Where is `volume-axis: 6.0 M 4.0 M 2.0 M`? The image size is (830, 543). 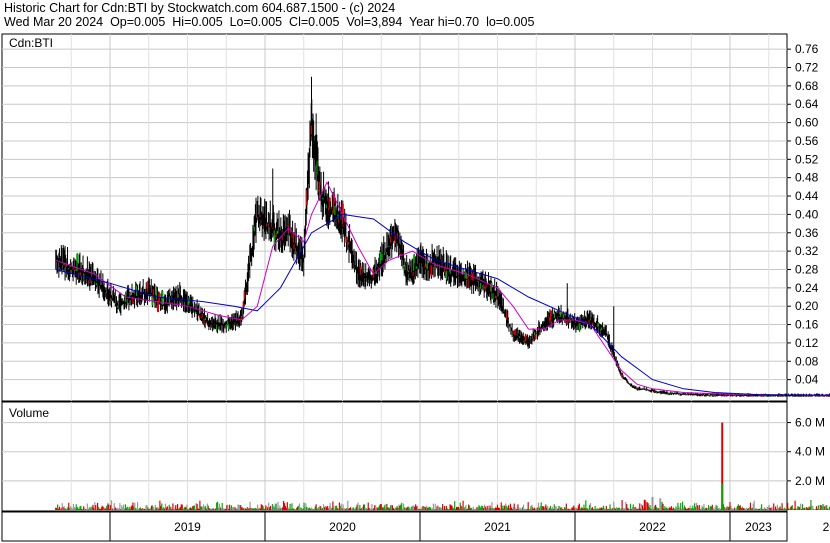 volume-axis: 6.0 M 4.0 M 2.0 M is located at coordinates (806, 452).